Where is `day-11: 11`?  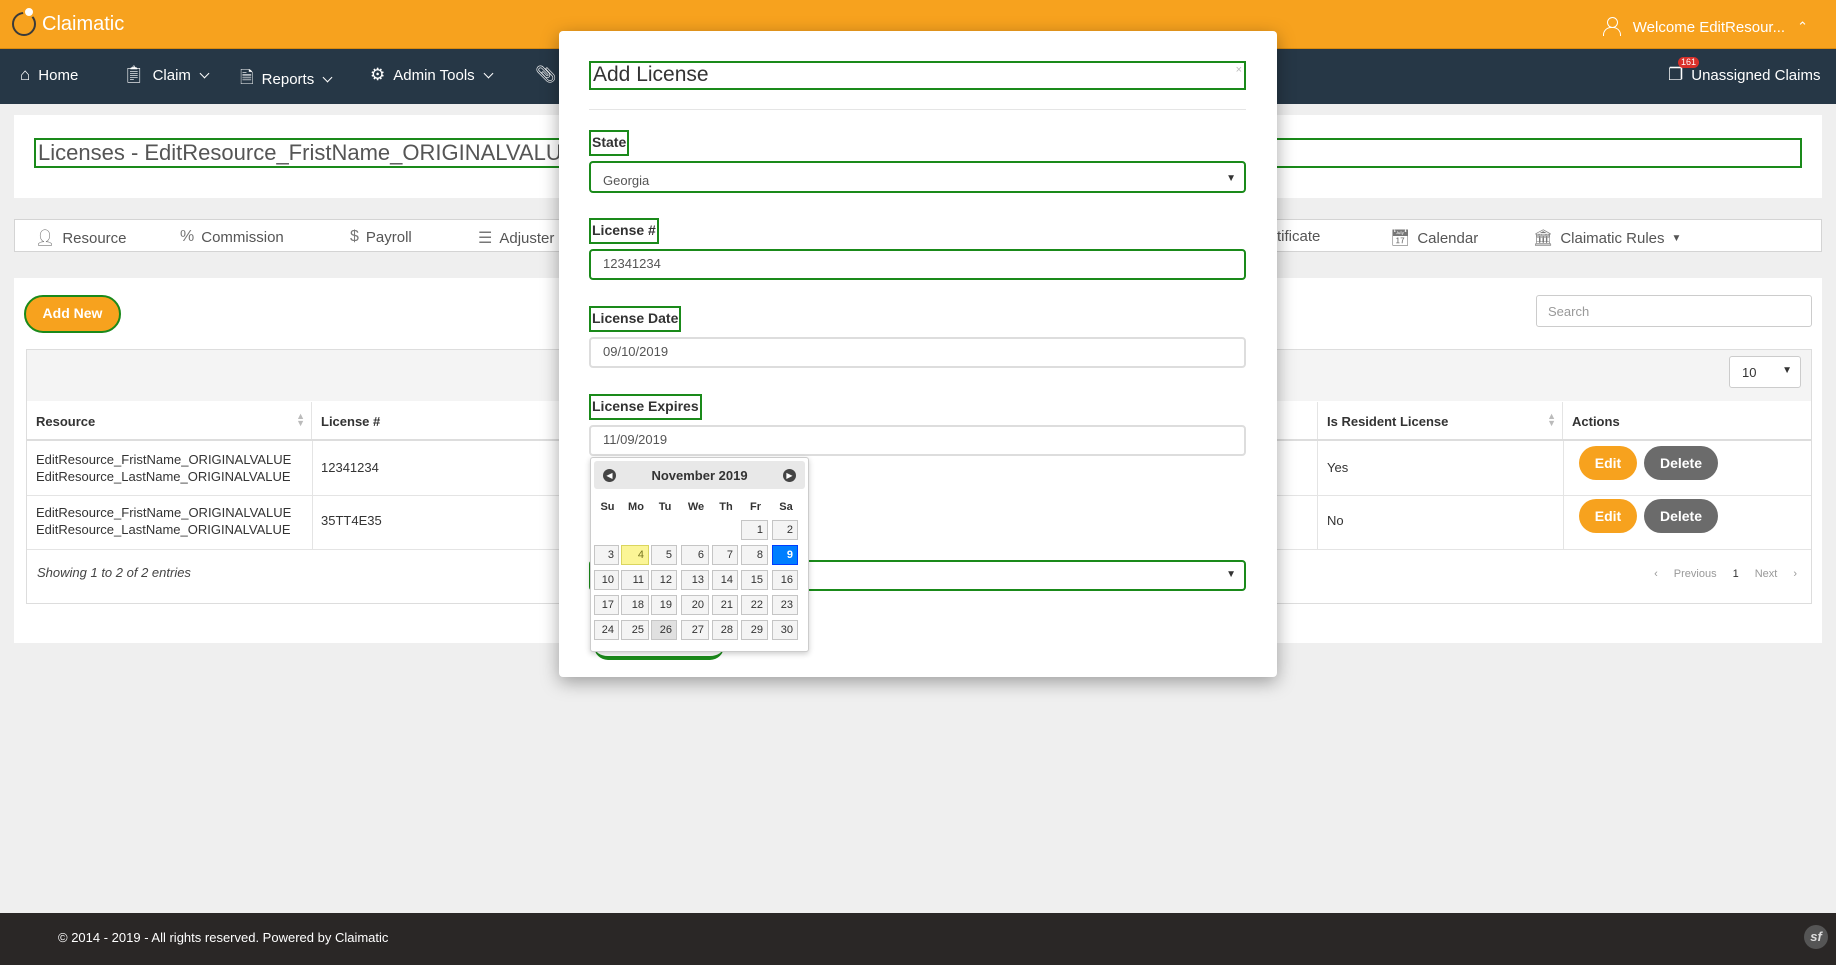
day-11: 11 is located at coordinates (635, 580).